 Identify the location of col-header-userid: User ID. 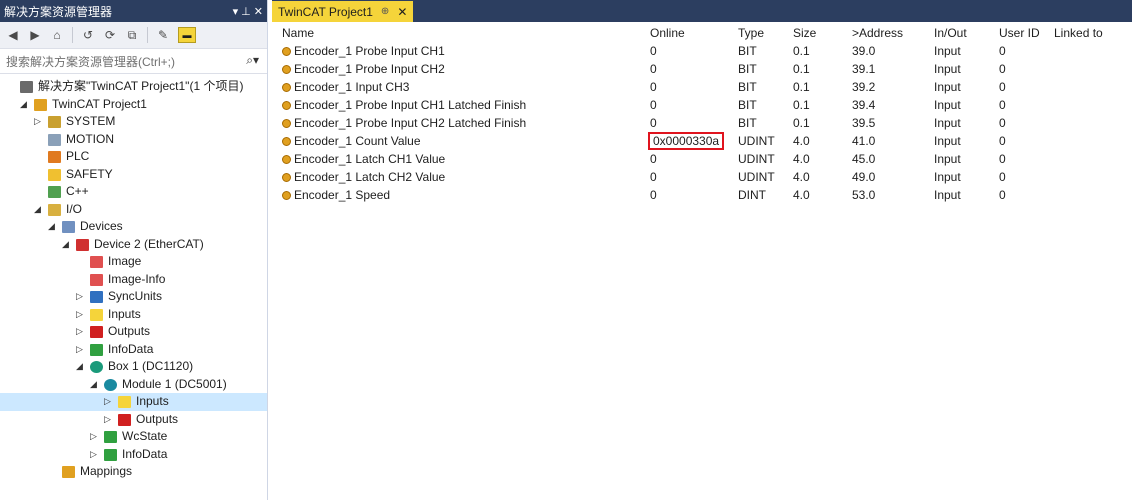
(1019, 33).